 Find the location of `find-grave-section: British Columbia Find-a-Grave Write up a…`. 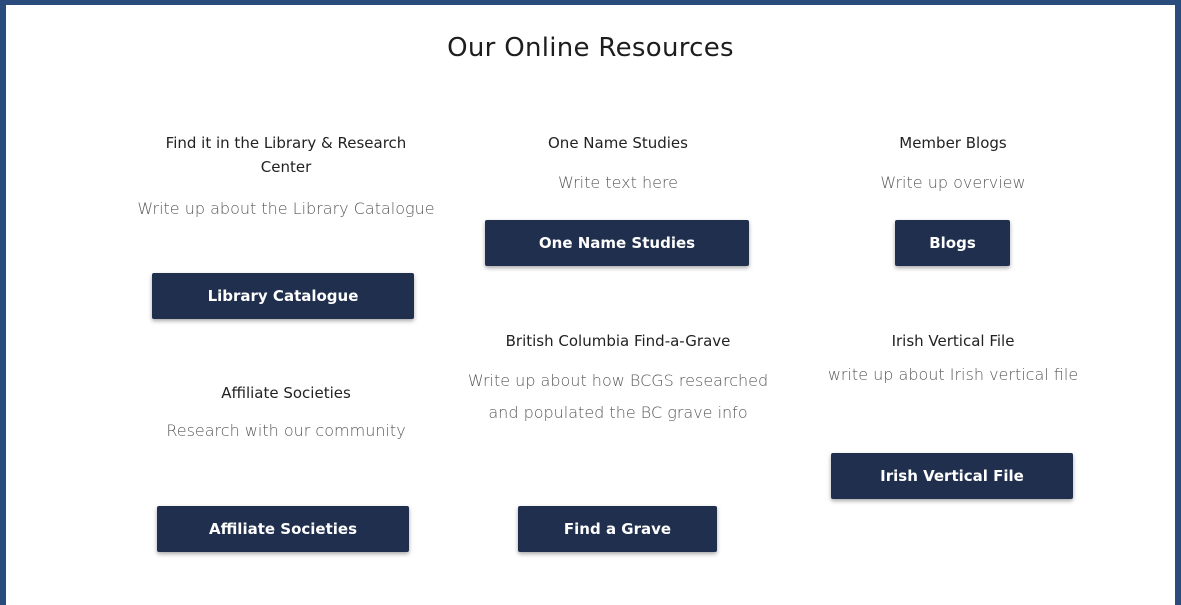

find-grave-section: British Columbia Find-a-Grave Write up a… is located at coordinates (618, 379).